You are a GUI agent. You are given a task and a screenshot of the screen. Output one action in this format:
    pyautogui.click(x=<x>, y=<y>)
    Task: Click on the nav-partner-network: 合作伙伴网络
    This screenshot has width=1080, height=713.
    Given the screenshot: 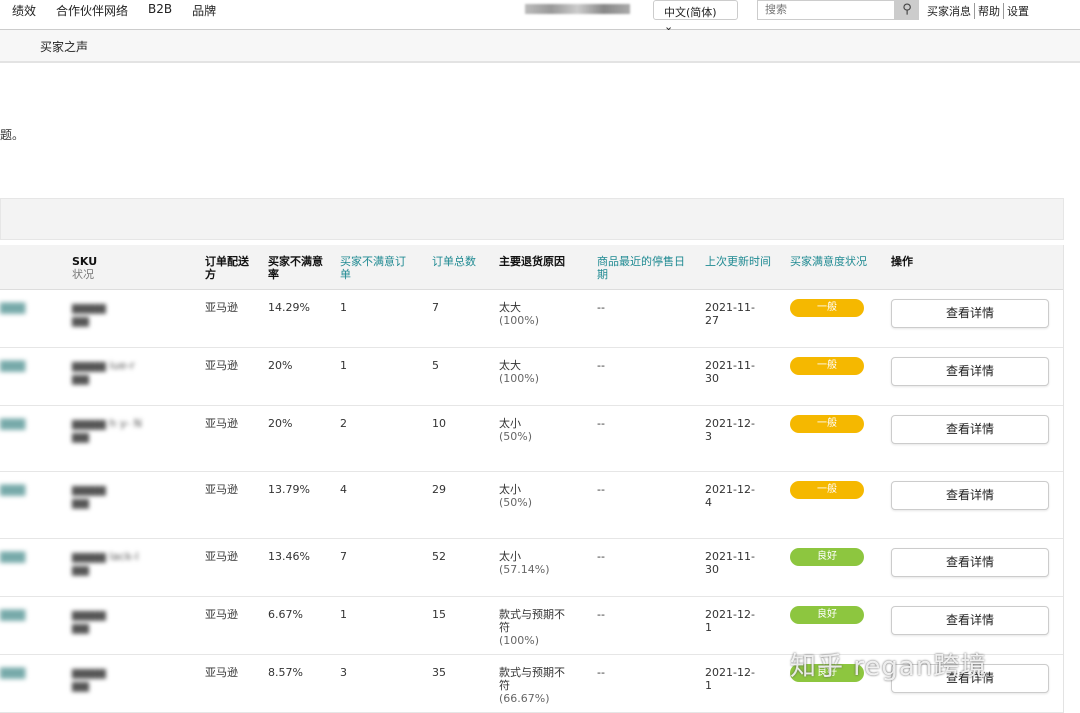 What is the action you would take?
    pyautogui.click(x=92, y=10)
    